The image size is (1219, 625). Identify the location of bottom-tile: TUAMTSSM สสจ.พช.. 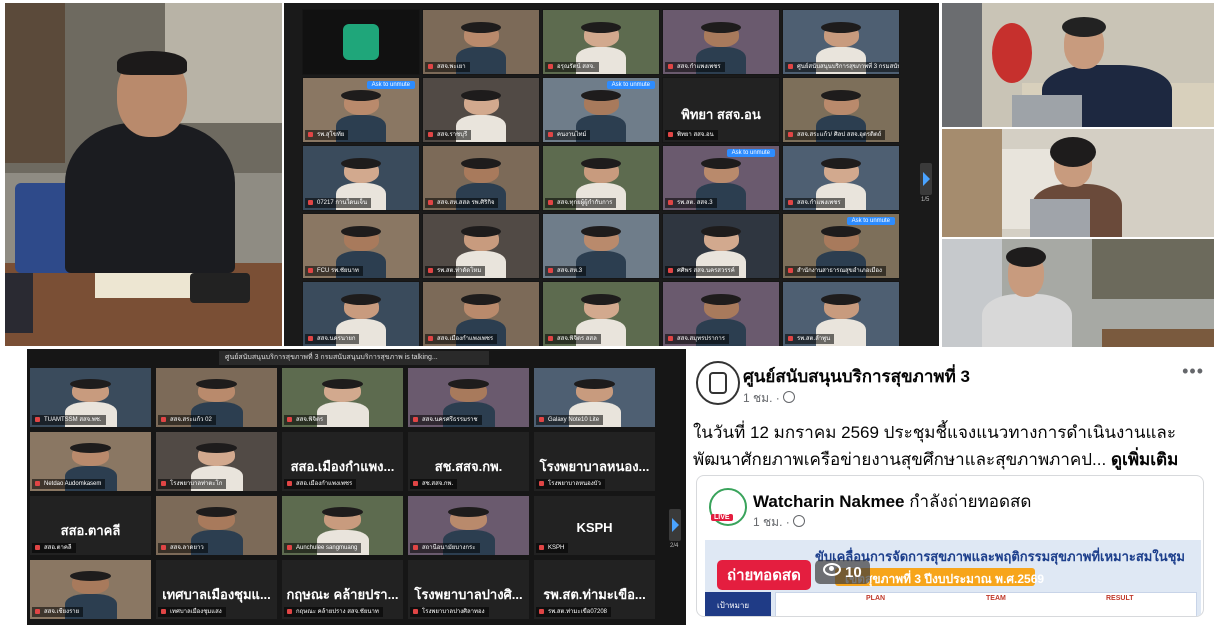
(90, 397).